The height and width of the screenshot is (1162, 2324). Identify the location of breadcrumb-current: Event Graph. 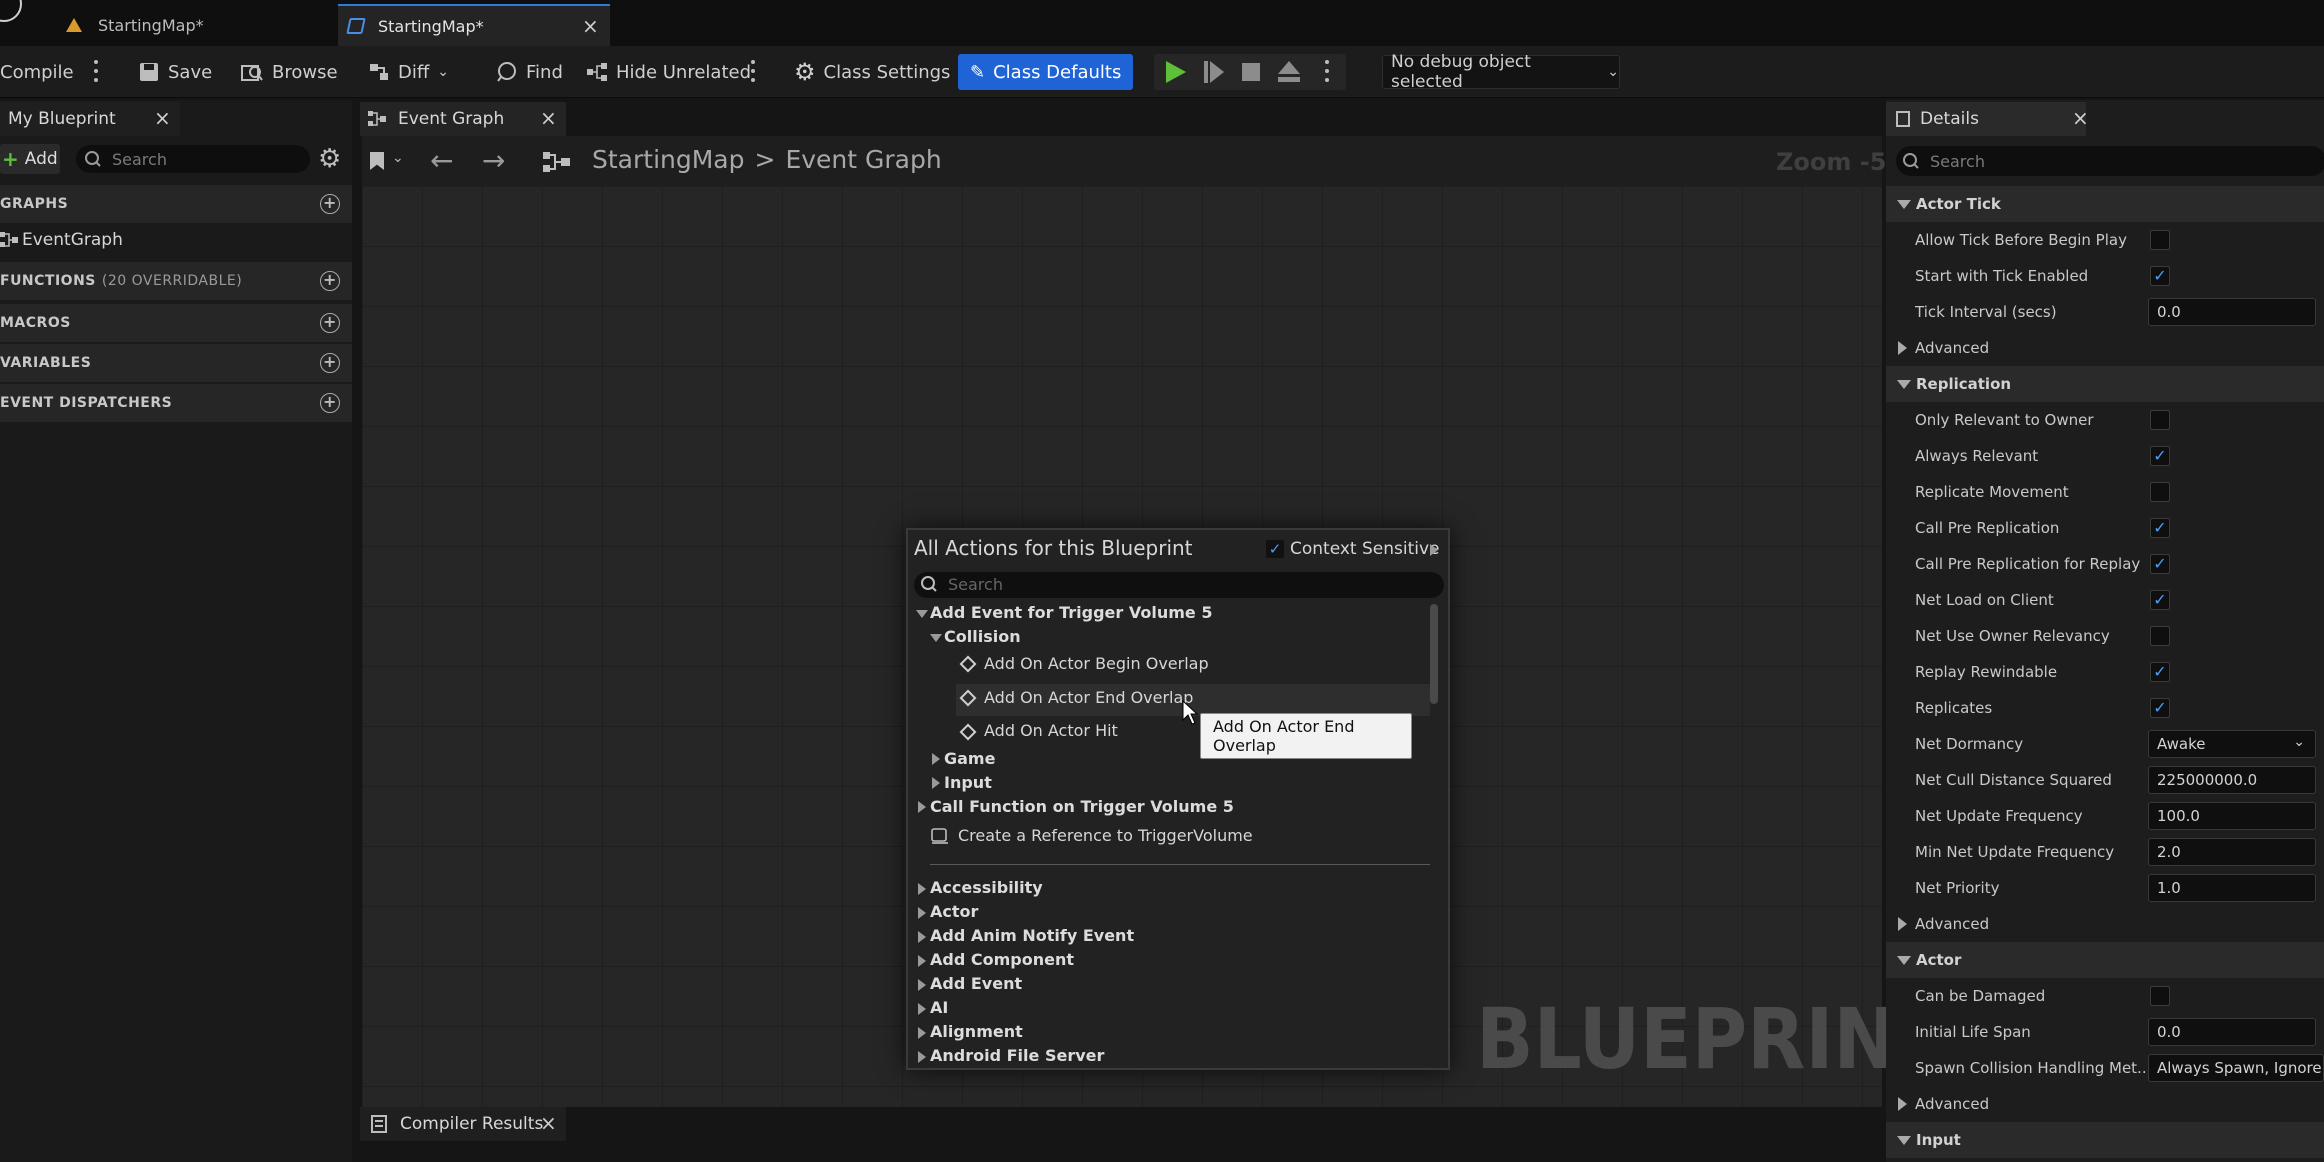
(863, 159).